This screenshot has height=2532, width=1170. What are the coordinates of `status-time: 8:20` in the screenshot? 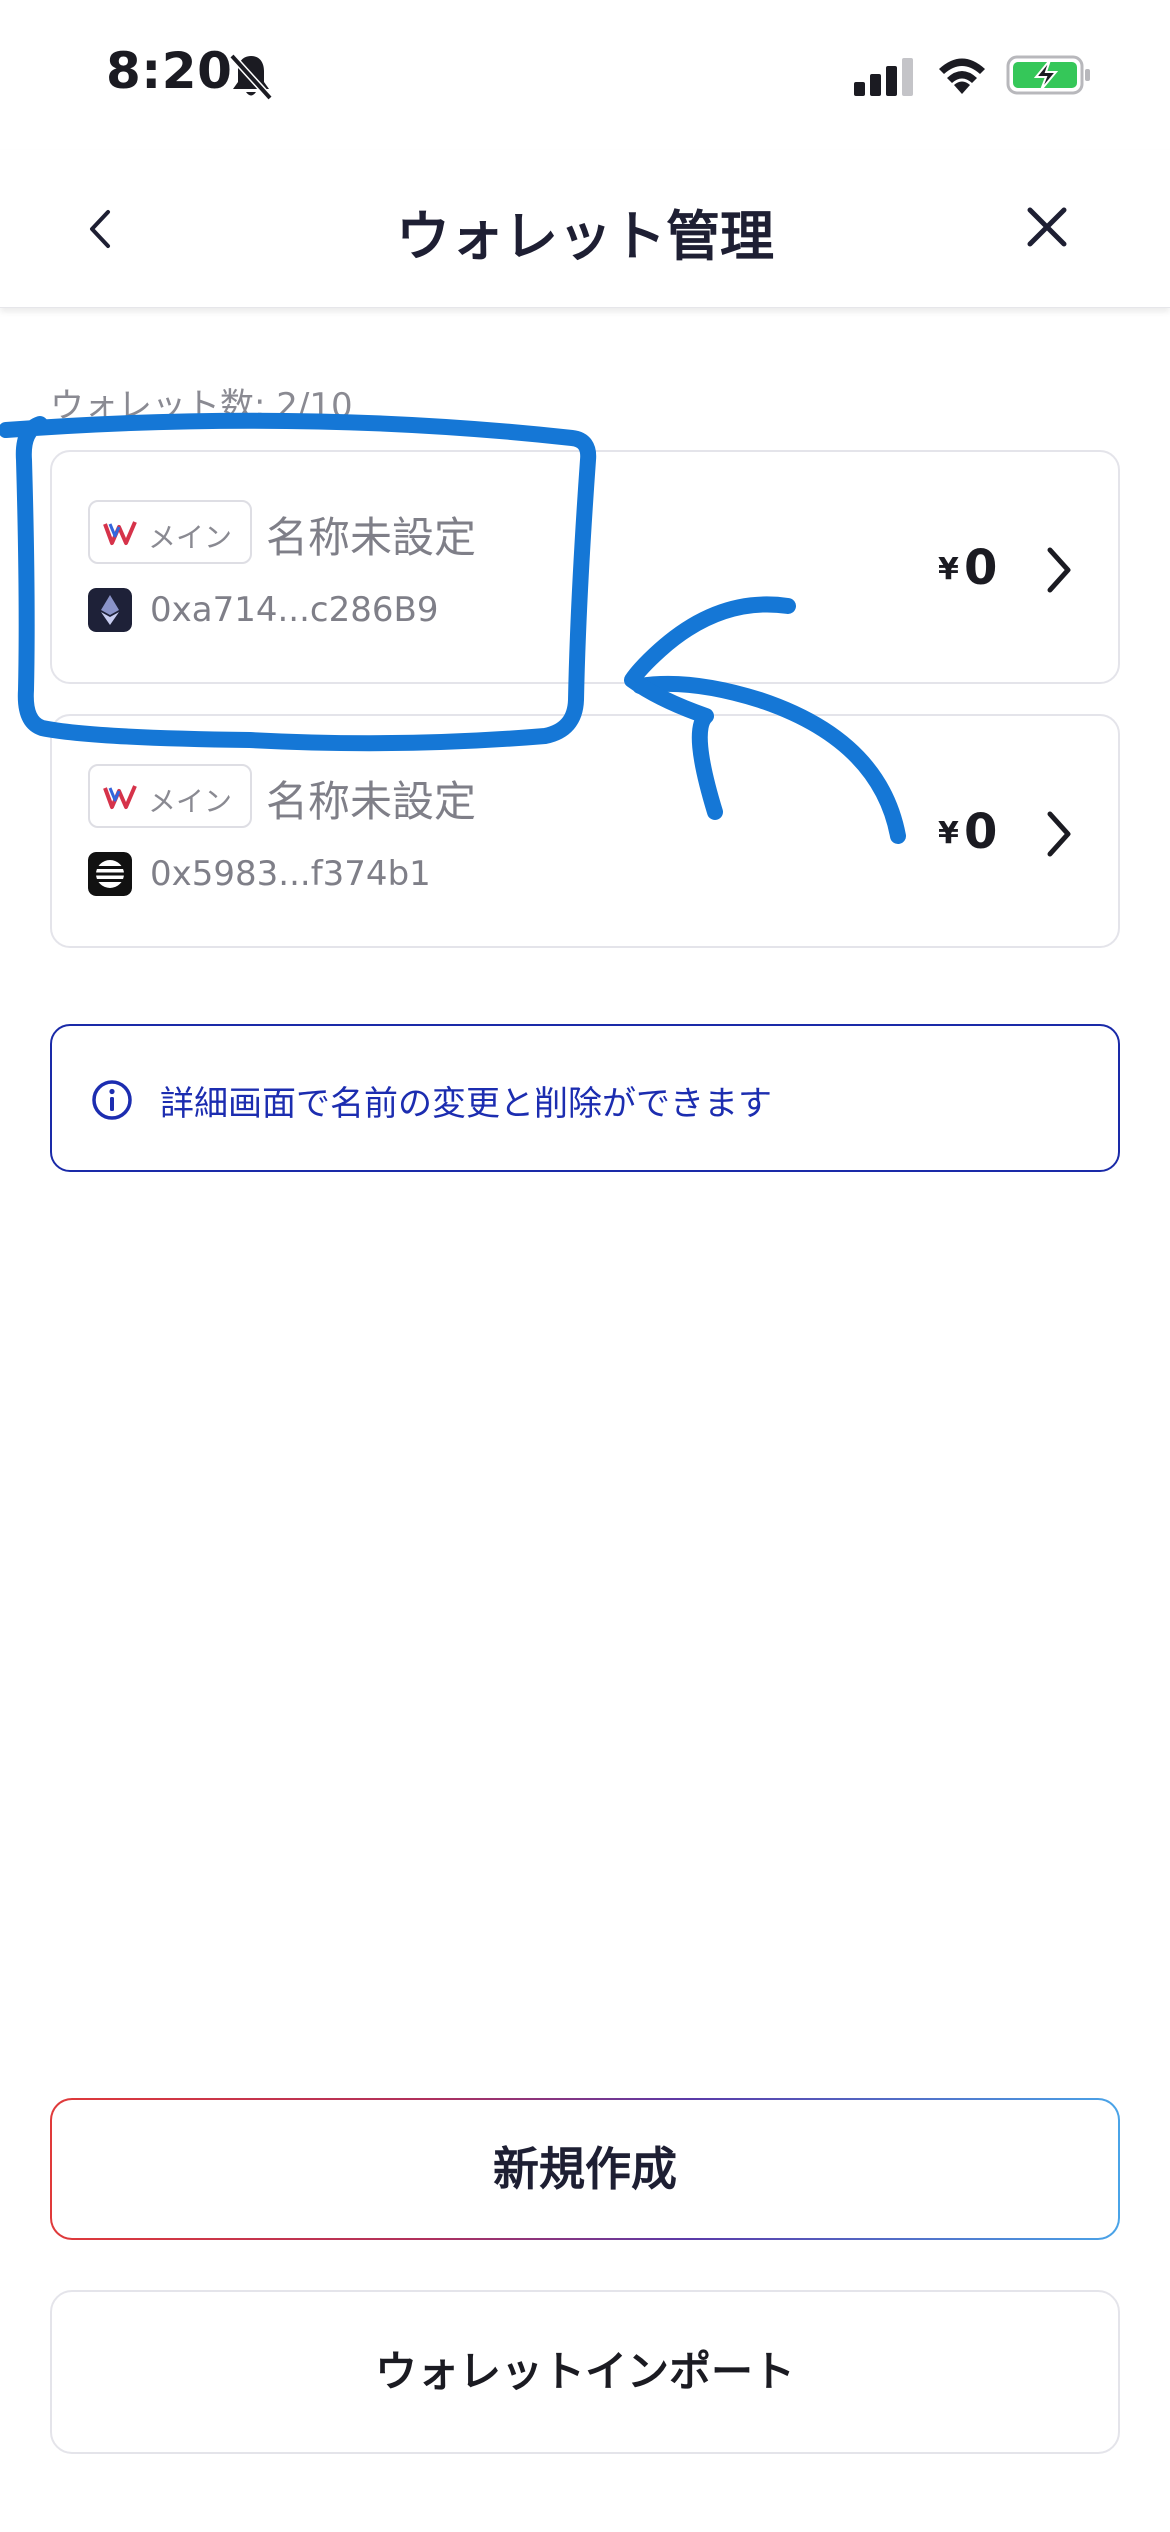 It's located at (169, 71).